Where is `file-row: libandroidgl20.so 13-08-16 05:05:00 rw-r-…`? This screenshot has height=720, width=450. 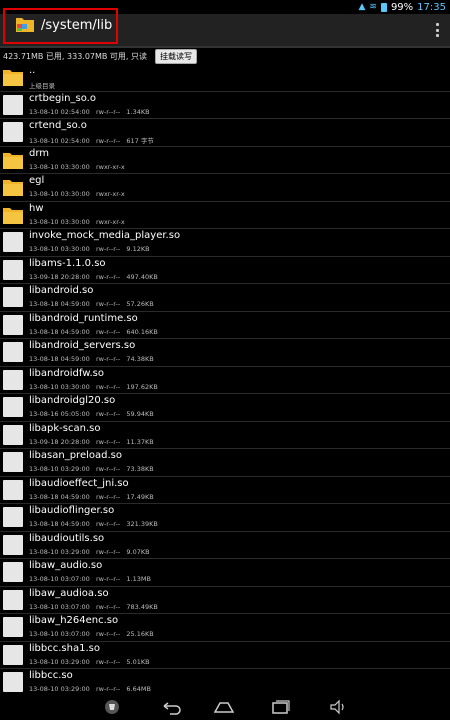 file-row: libandroidgl20.so 13-08-16 05:05:00 rw-r-… is located at coordinates (225, 408).